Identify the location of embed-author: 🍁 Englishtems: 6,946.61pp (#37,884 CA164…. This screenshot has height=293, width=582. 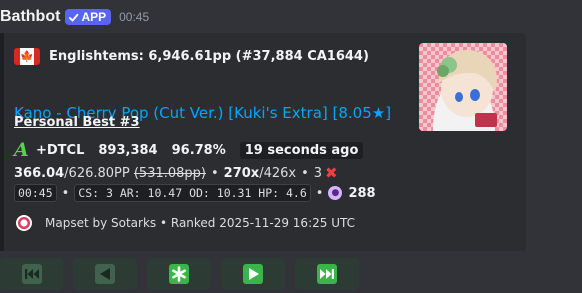
(191, 56).